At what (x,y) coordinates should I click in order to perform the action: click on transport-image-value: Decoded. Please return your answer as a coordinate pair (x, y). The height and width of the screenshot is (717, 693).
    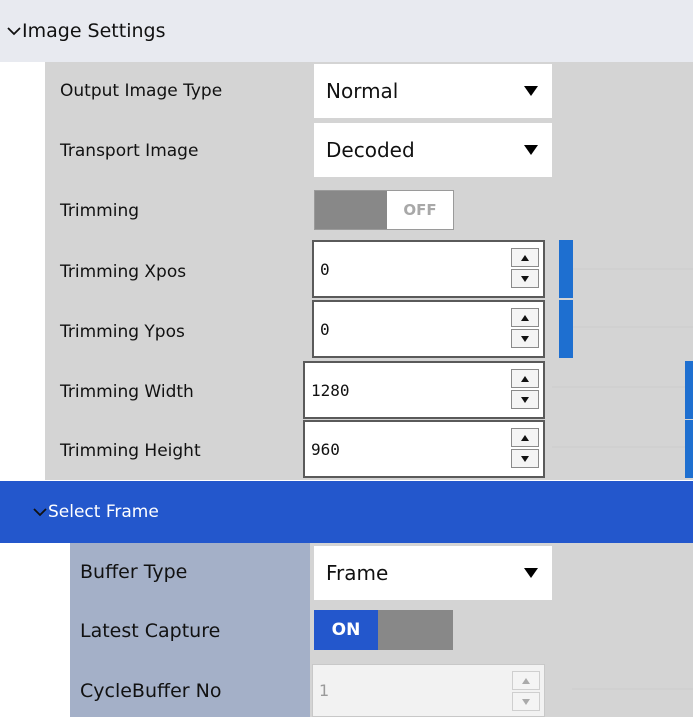
    Looking at the image, I should click on (370, 150).